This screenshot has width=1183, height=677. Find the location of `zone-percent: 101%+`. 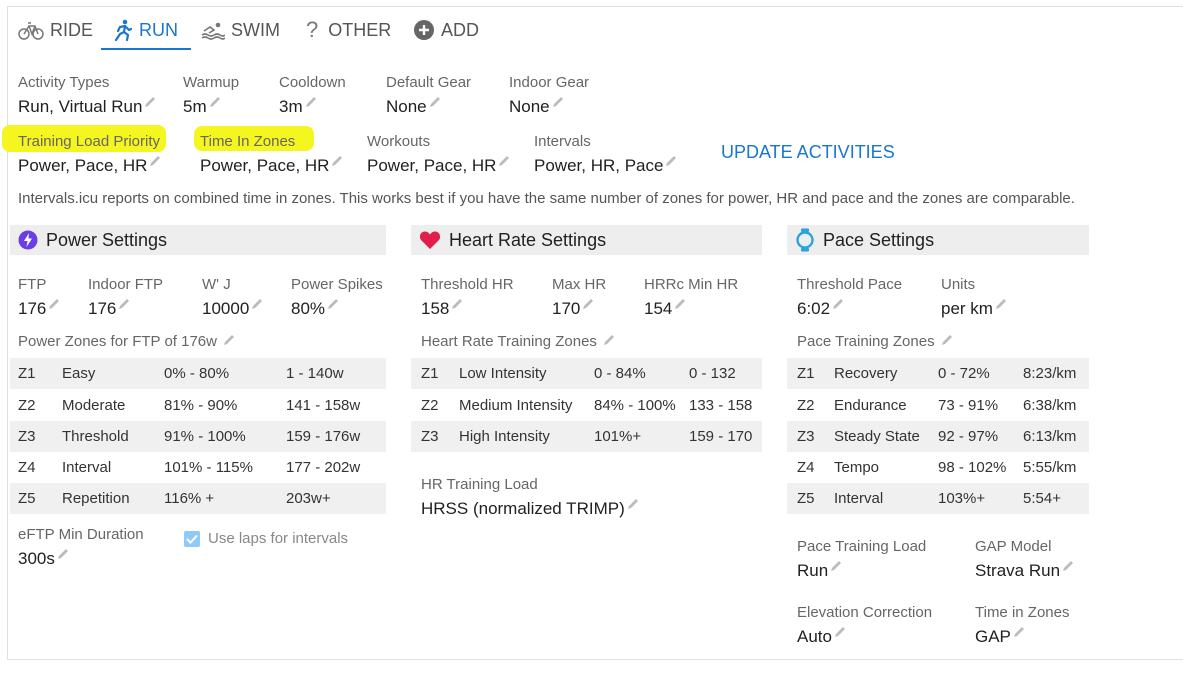

zone-percent: 101%+ is located at coordinates (618, 436).